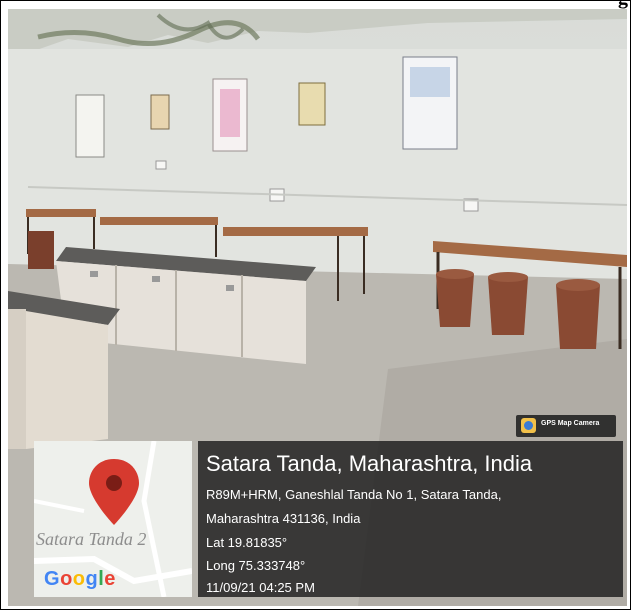  I want to click on map-place-label: Satara Tanda 2, so click(91, 539).